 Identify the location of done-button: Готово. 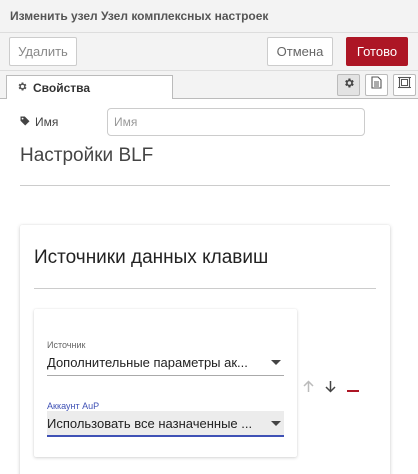
(377, 51).